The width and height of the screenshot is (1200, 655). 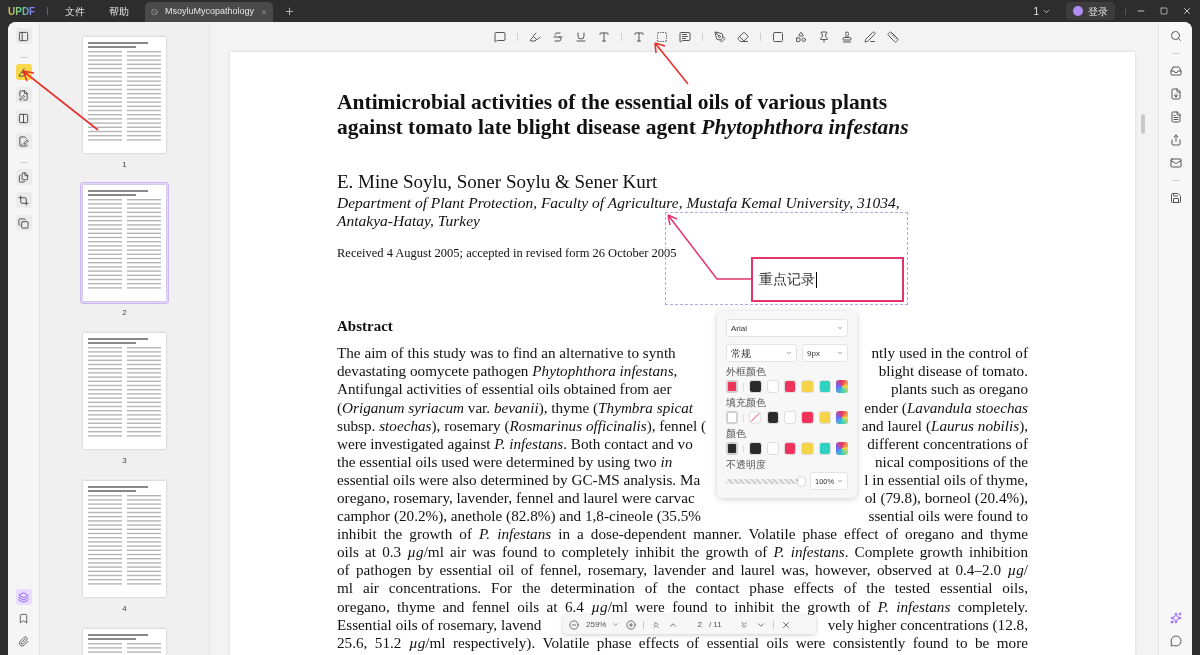 I want to click on abstract-text: oils at 0.3 µg/ml air was found to completely inhibit the growth of P. infestans. Complete growth inhibition, so click(x=682, y=552).